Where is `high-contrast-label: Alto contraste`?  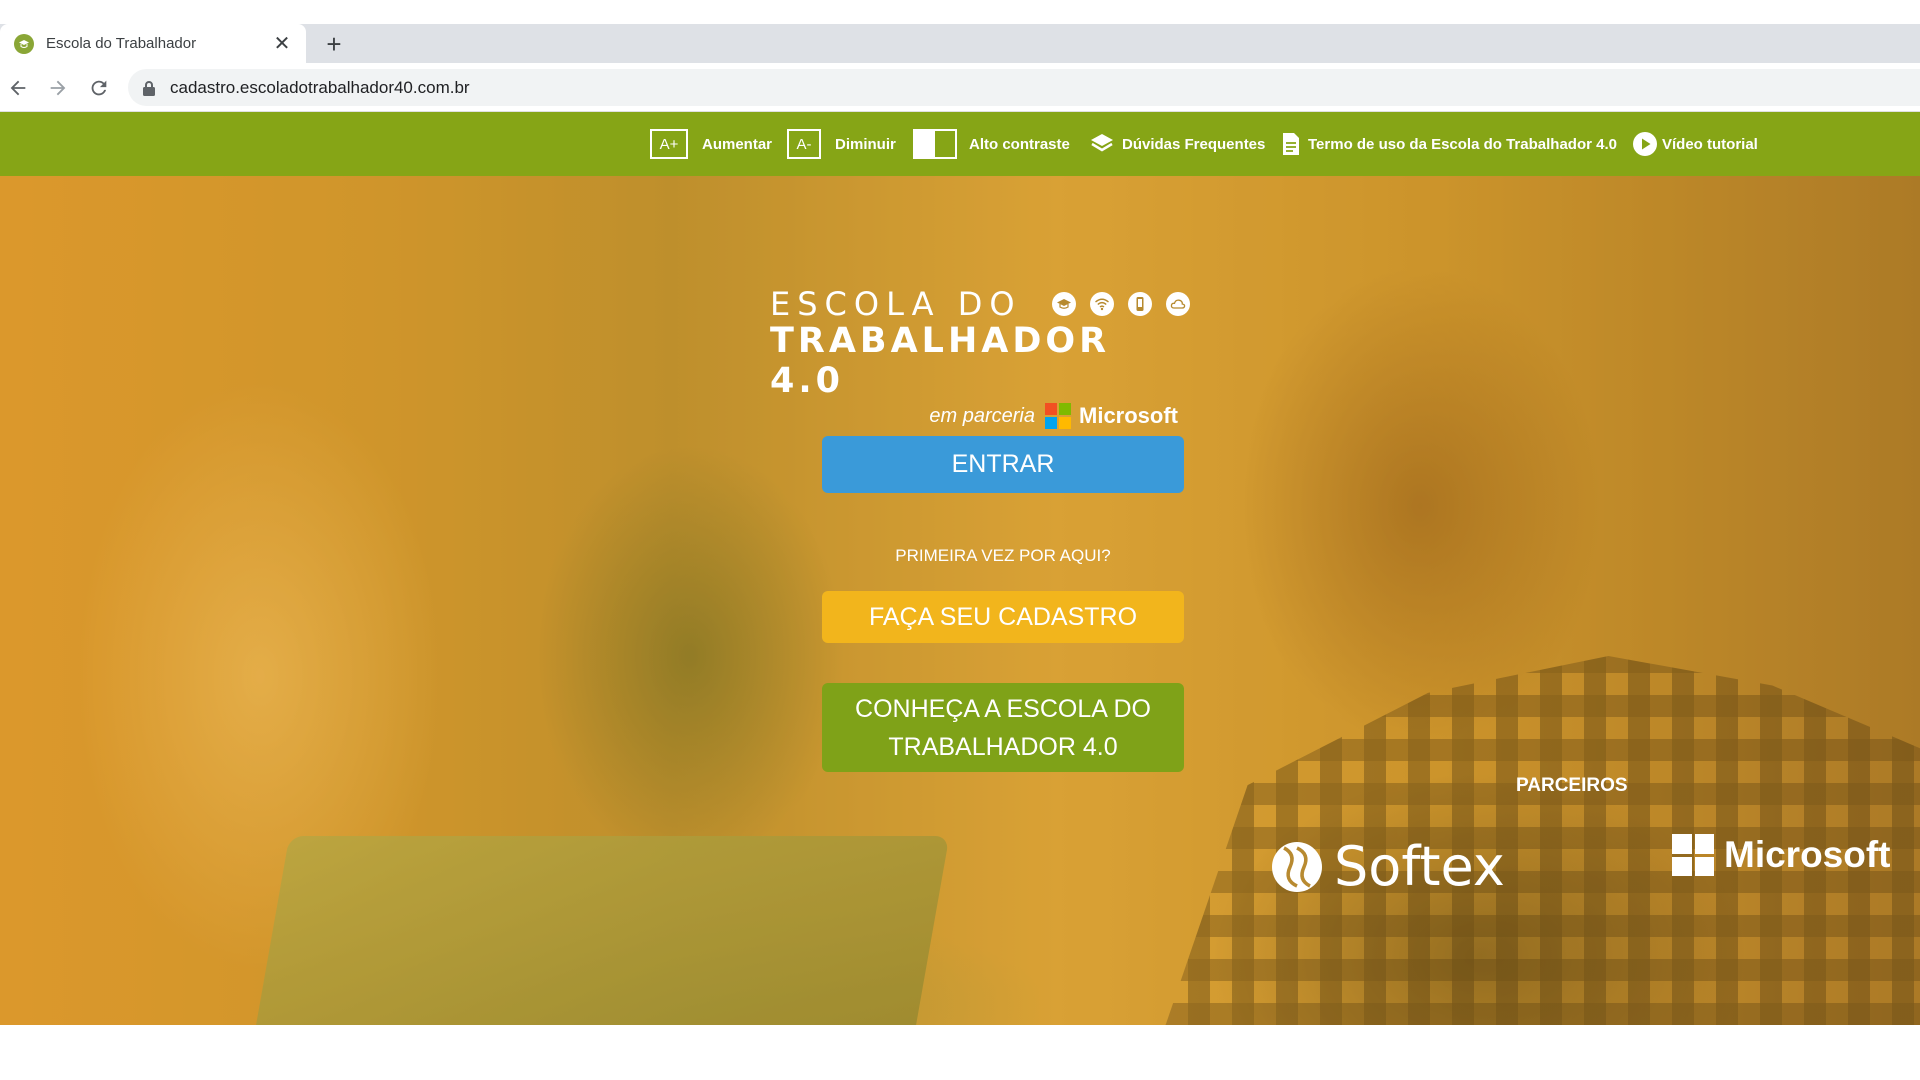 high-contrast-label: Alto contraste is located at coordinates (1019, 144).